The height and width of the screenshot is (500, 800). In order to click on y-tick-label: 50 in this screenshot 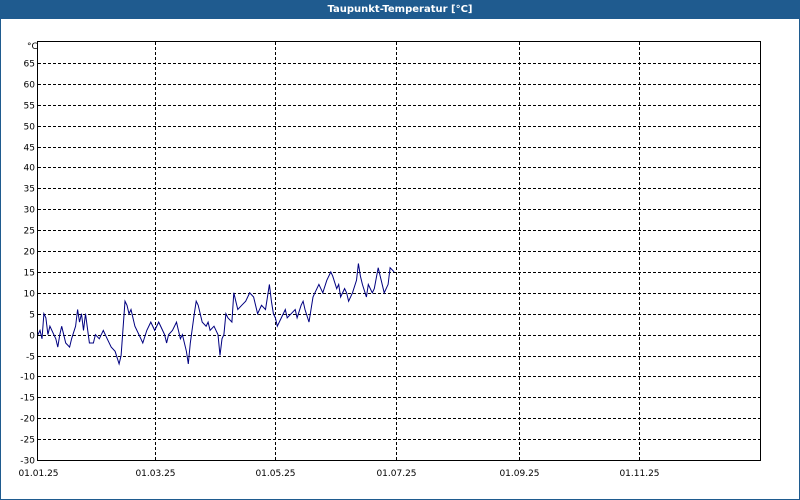, I will do `click(30, 128)`.